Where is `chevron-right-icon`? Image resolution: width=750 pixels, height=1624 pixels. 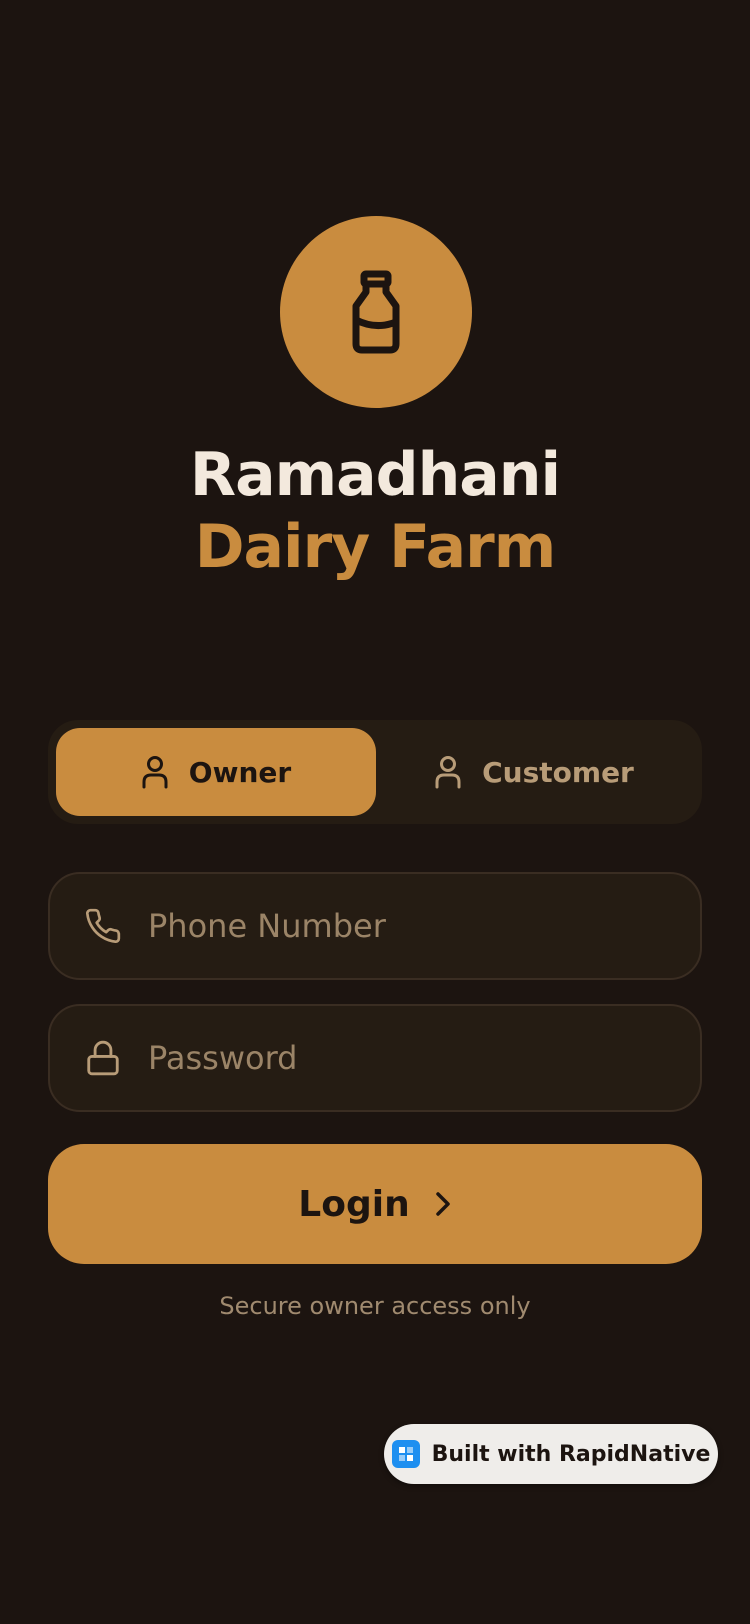
chevron-right-icon is located at coordinates (442, 1204).